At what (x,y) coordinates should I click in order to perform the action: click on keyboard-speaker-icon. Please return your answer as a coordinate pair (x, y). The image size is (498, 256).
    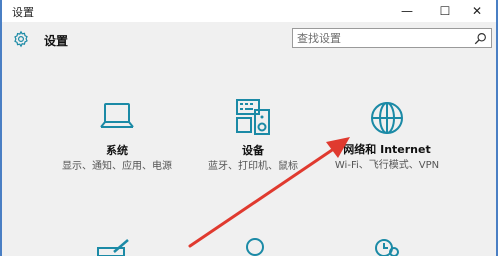
    Looking at the image, I should click on (253, 117).